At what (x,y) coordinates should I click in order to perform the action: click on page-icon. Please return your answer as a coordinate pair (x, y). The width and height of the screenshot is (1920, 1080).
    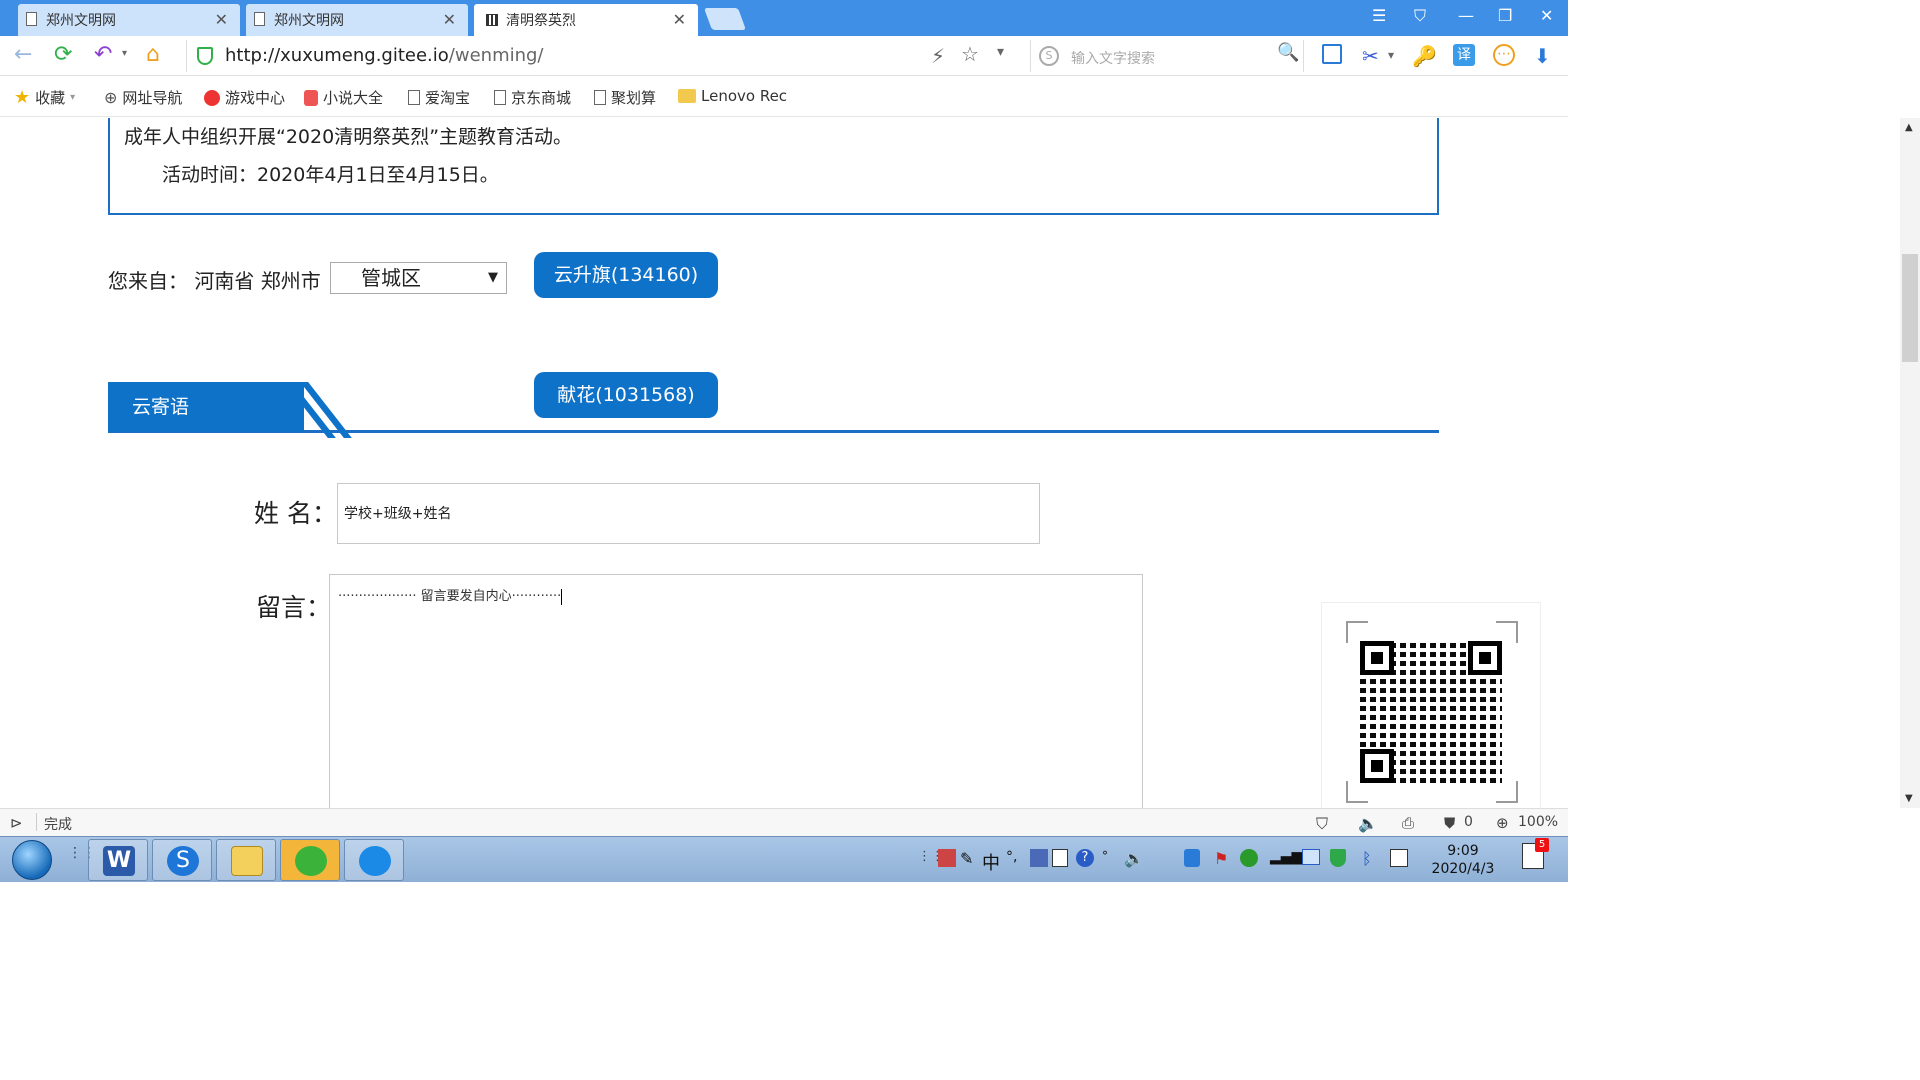
    Looking at the image, I should click on (500, 97).